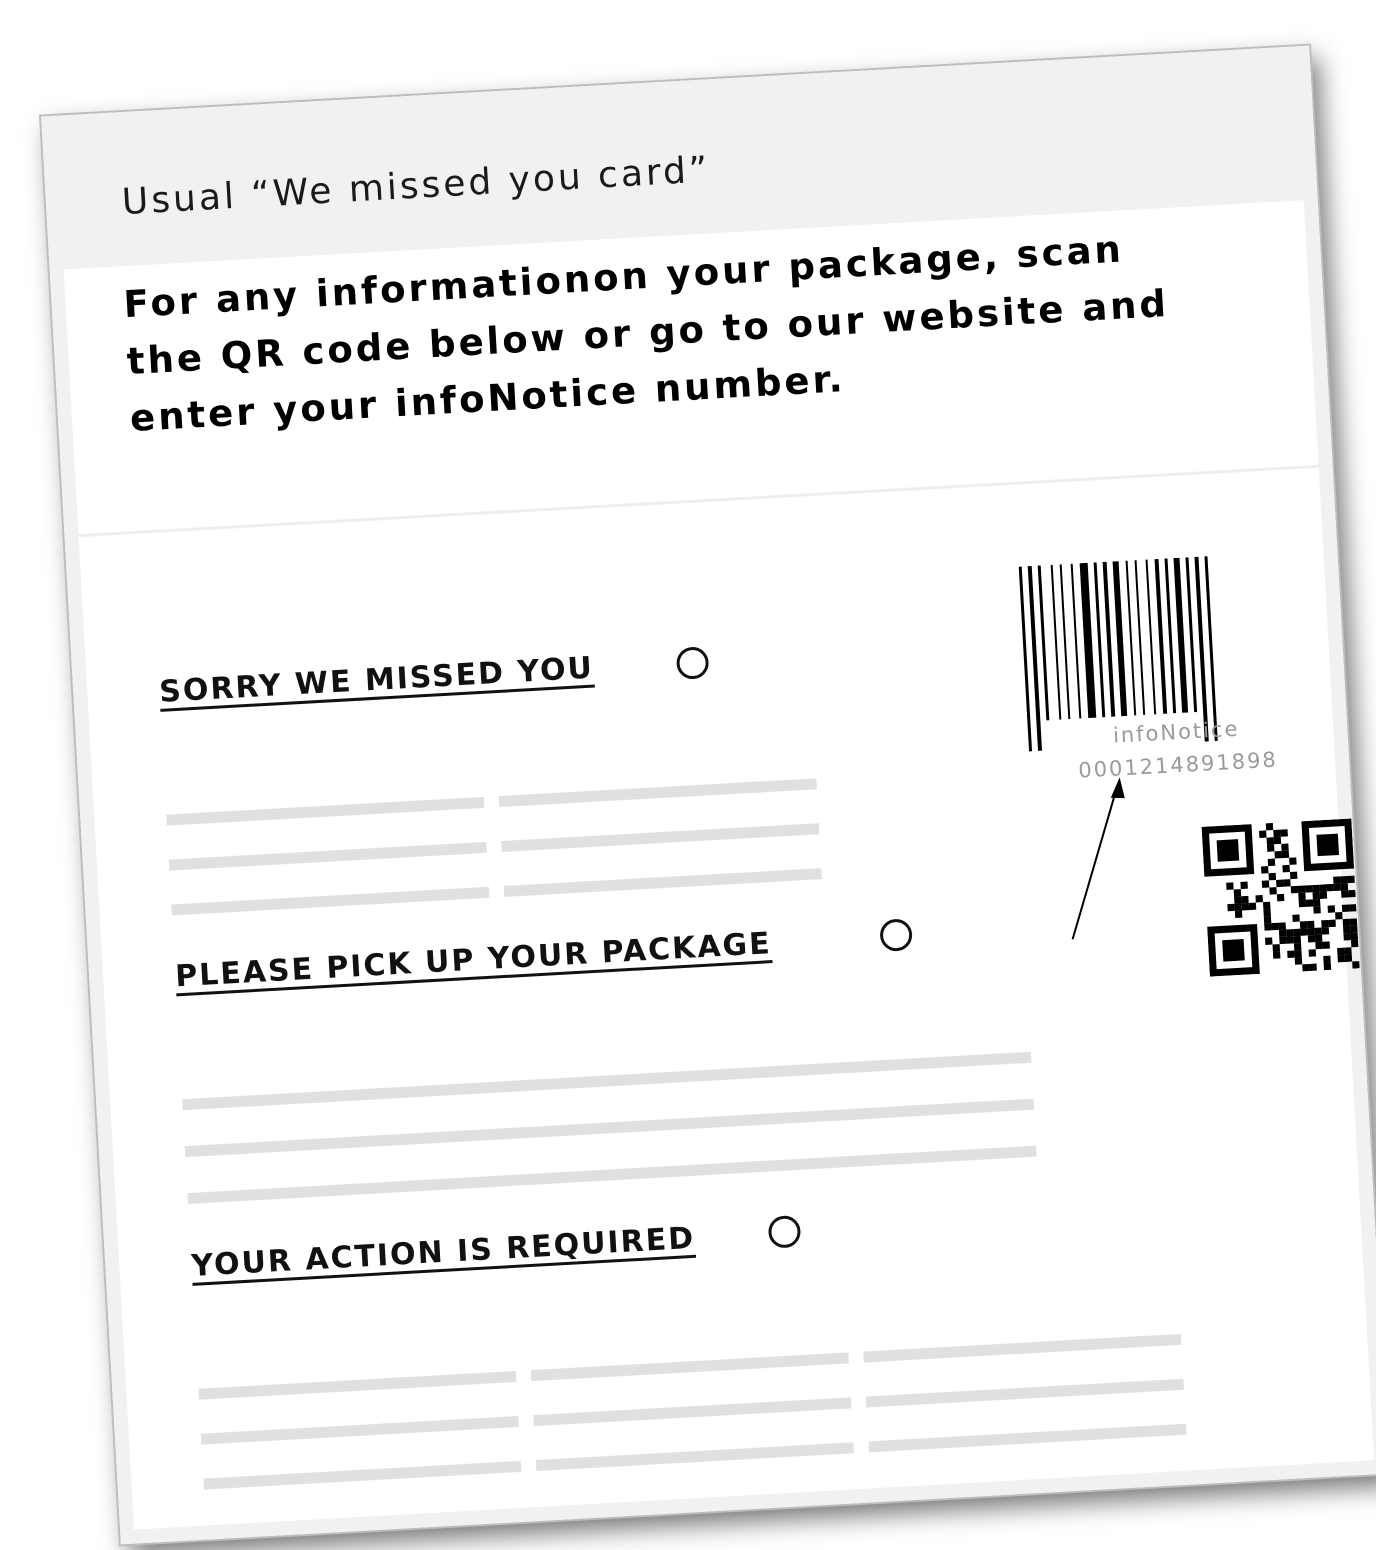 The image size is (1376, 1550). Describe the element at coordinates (473, 960) in the screenshot. I see `heading-please-pick-up: PLEASE PICK UP YOUR PACKAGE` at that location.